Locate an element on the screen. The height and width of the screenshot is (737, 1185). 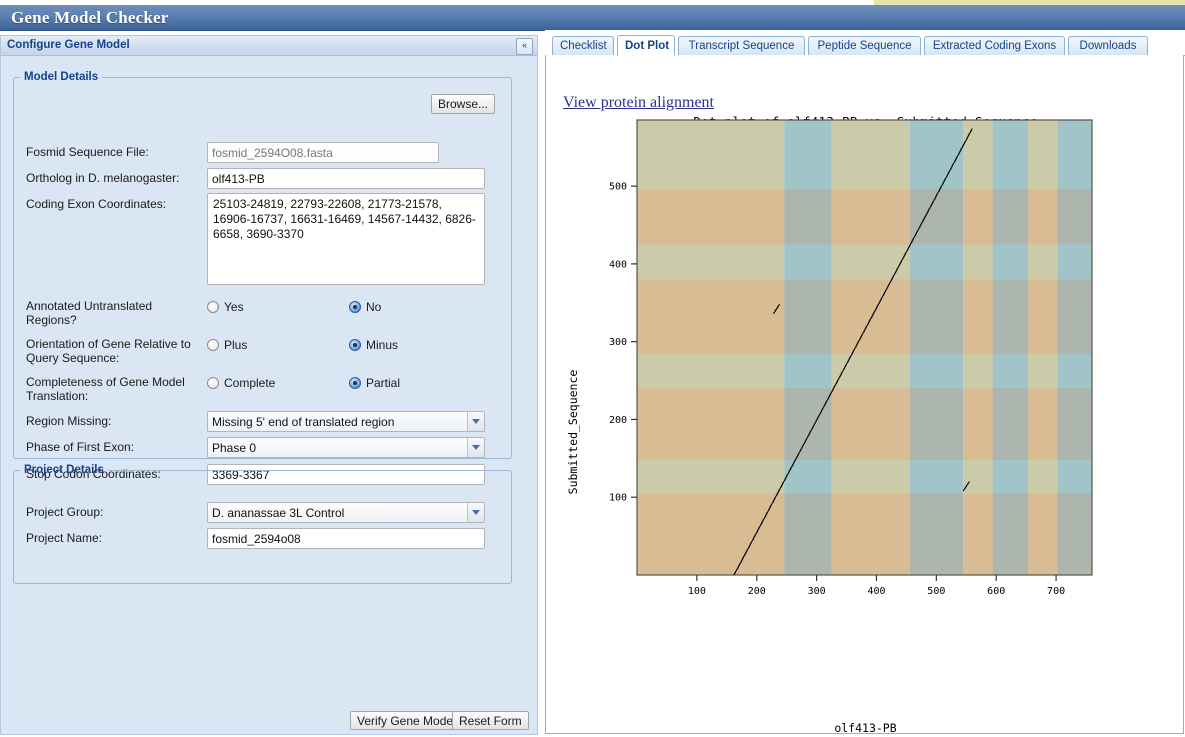
tab-checklist: Checklist is located at coordinates (583, 46).